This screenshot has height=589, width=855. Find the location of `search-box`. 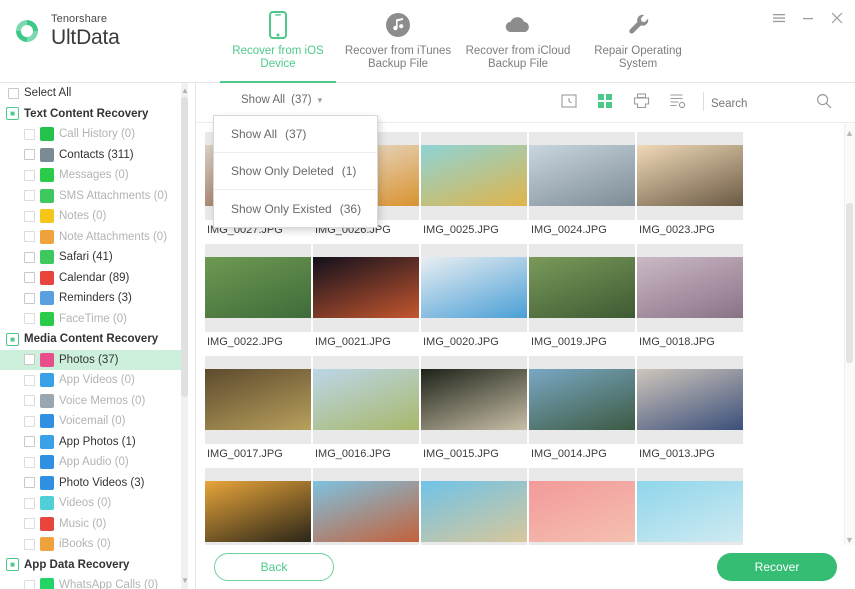

search-box is located at coordinates (776, 103).